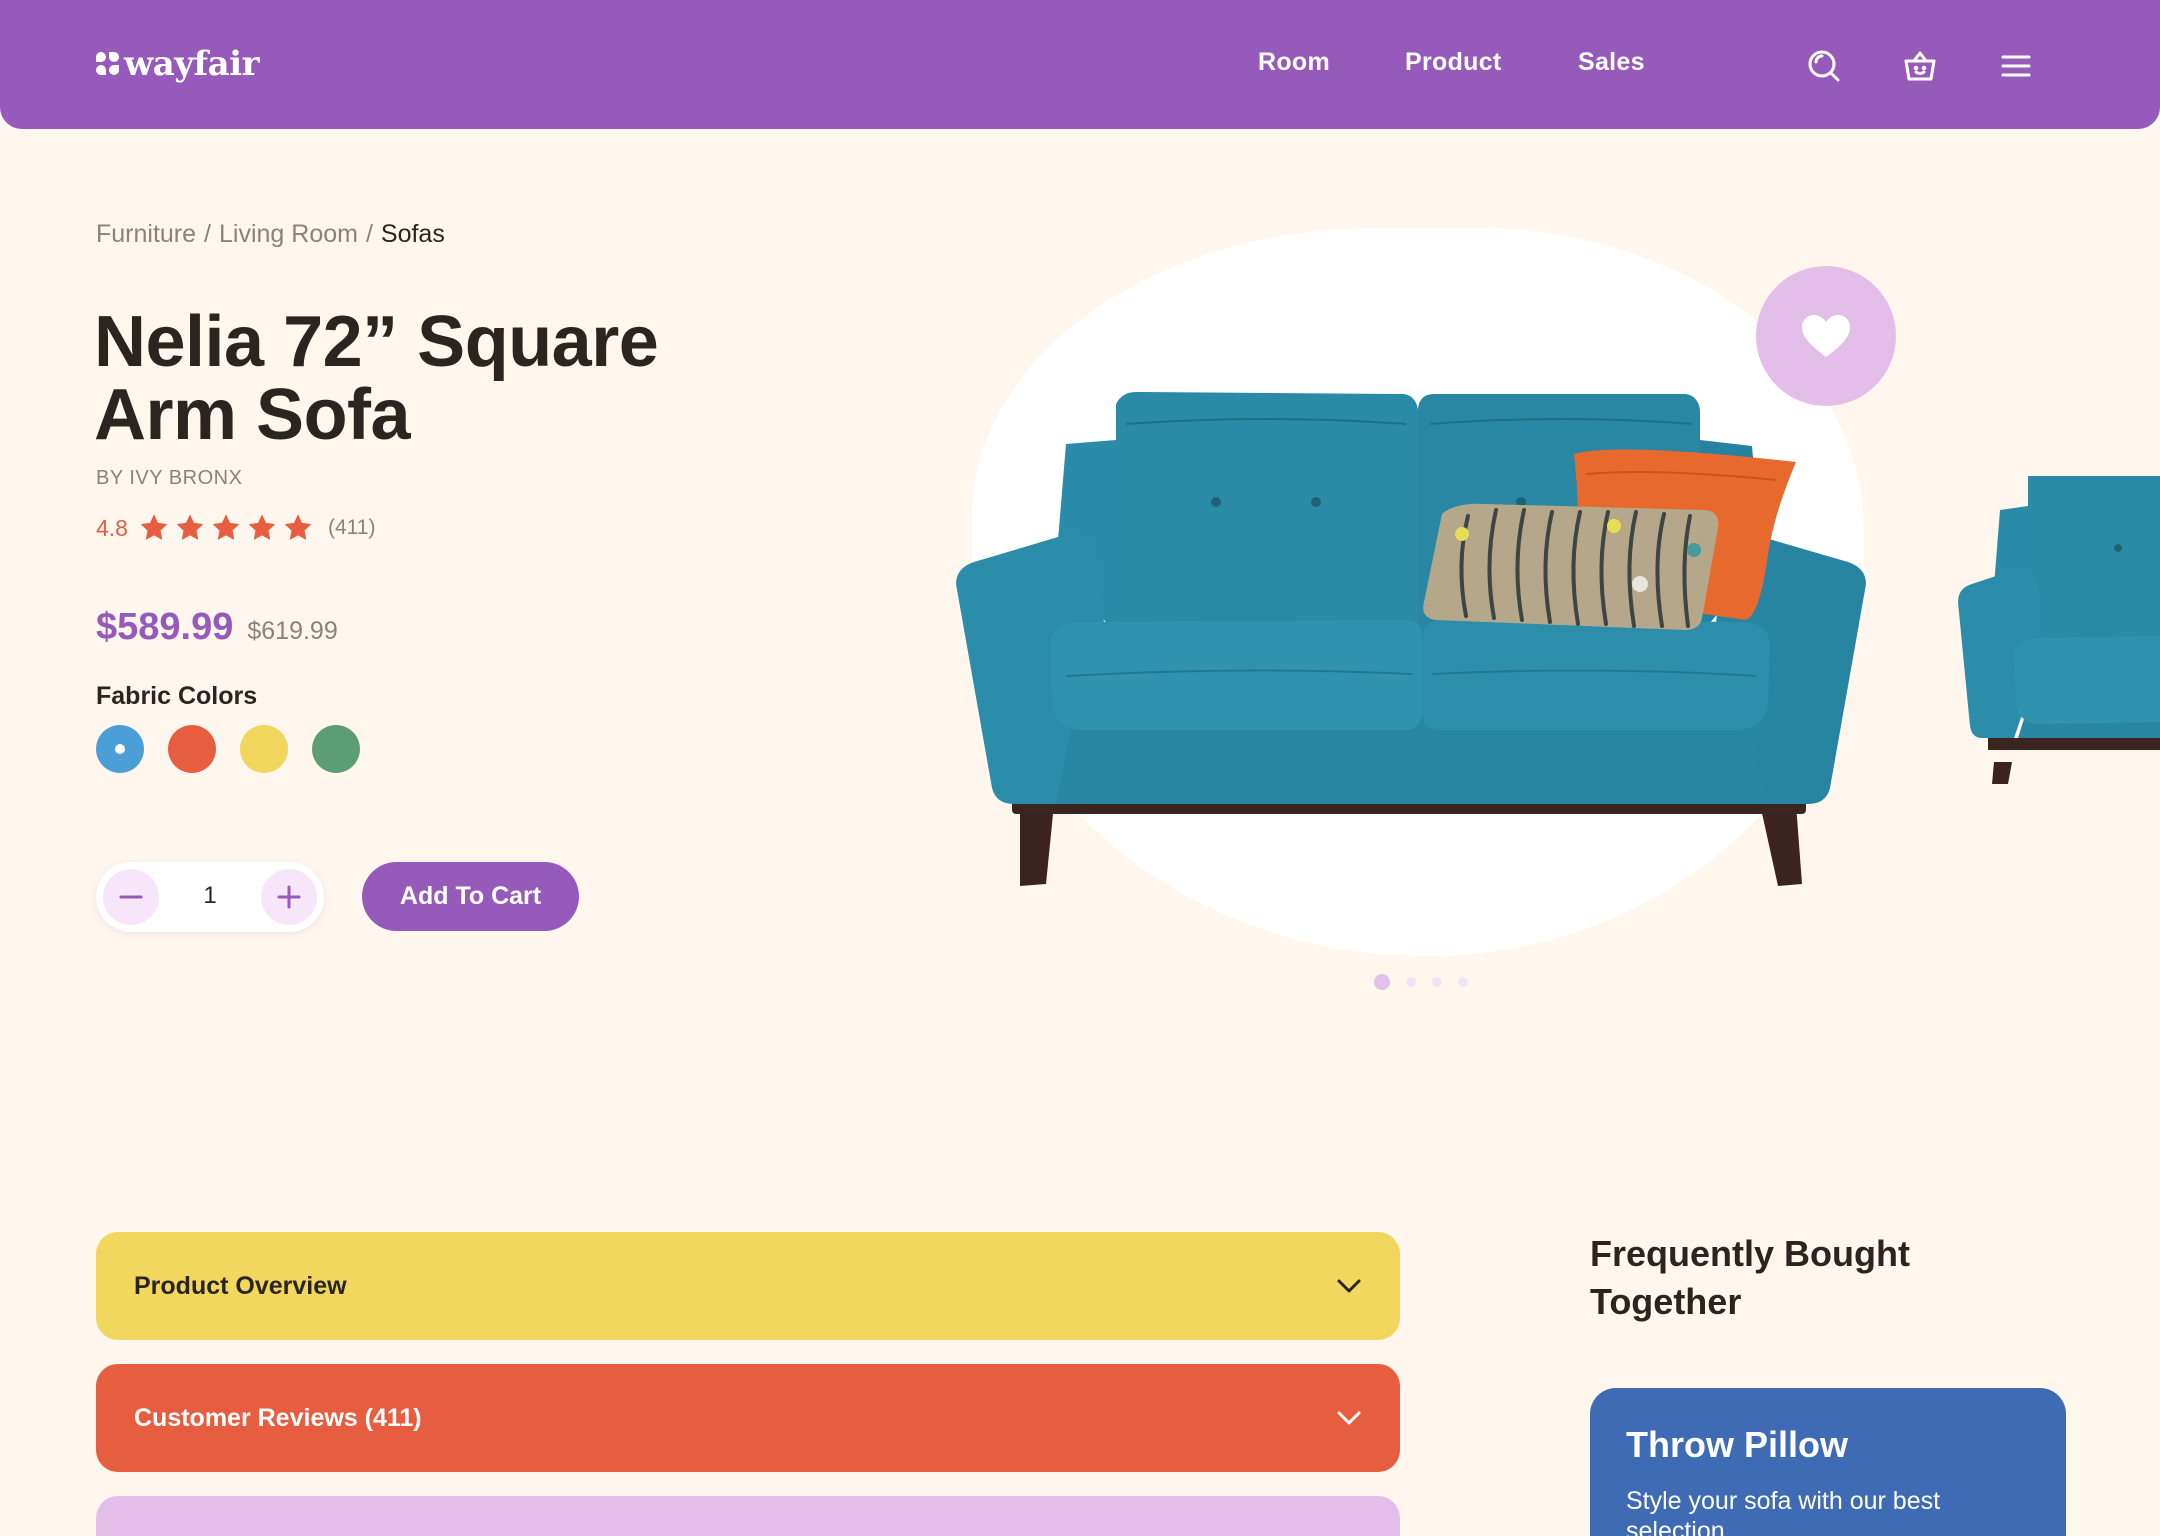 Image resolution: width=2160 pixels, height=1536 pixels. I want to click on brand-name: wayfair, so click(192, 64).